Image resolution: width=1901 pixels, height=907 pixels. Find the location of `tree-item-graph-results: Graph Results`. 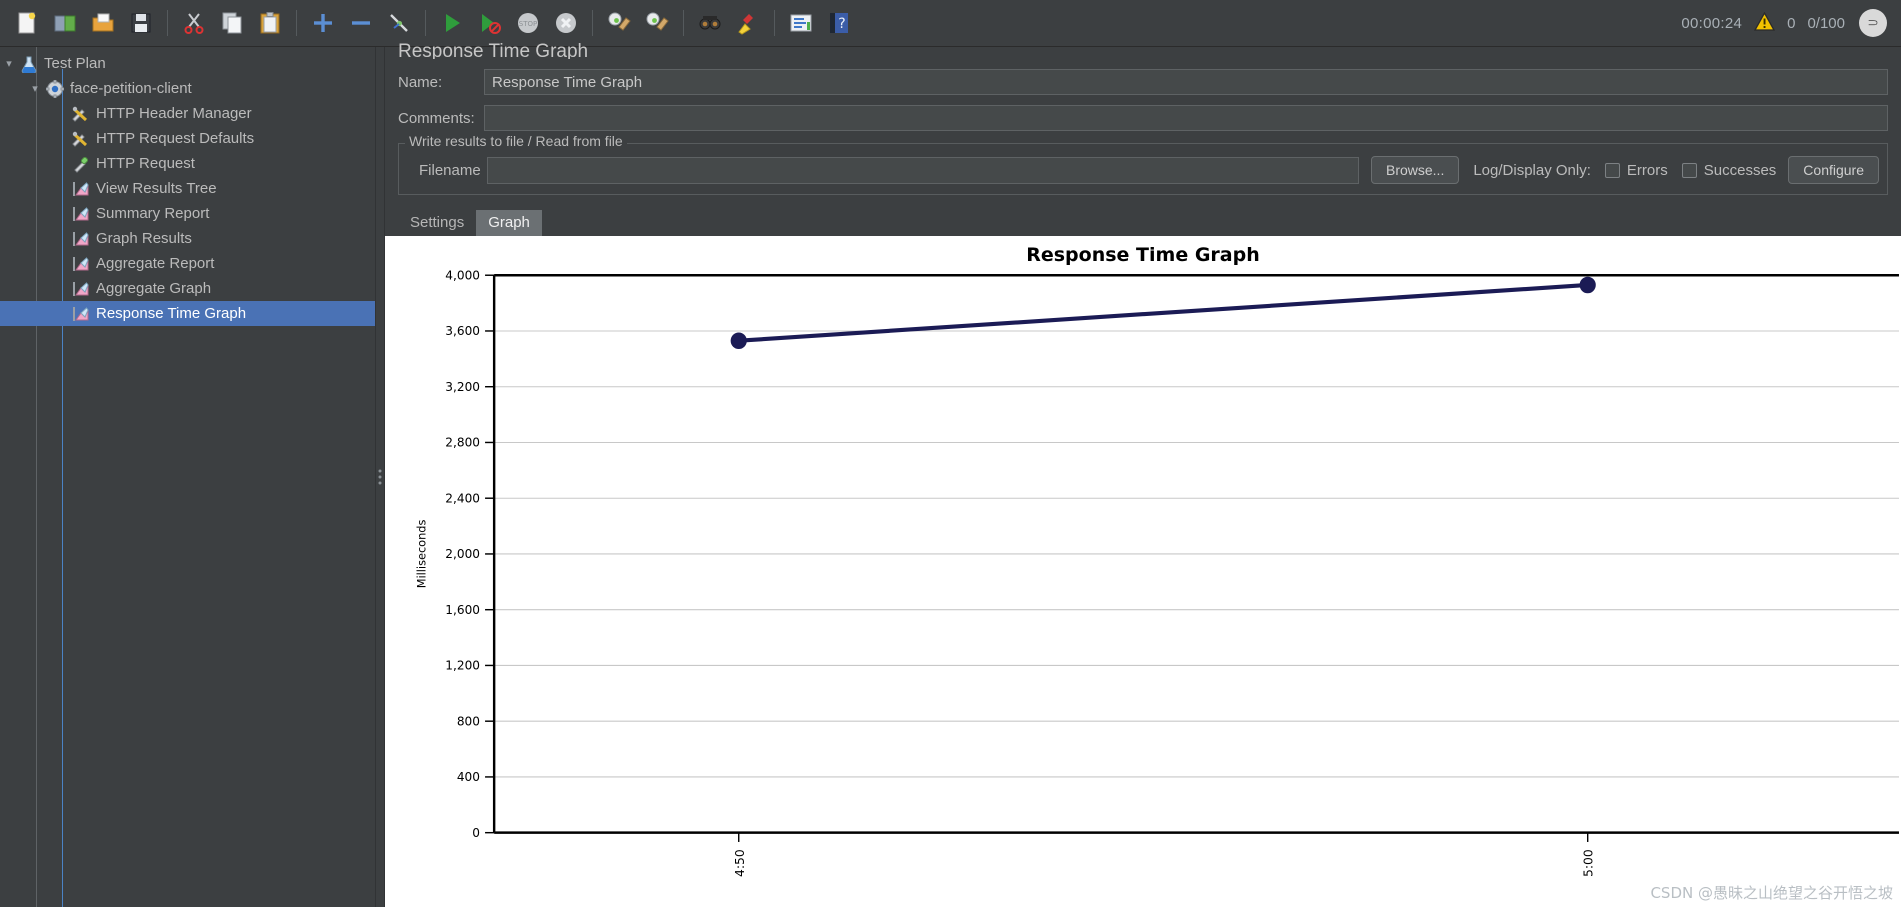

tree-item-graph-results: Graph Results is located at coordinates (187, 238).